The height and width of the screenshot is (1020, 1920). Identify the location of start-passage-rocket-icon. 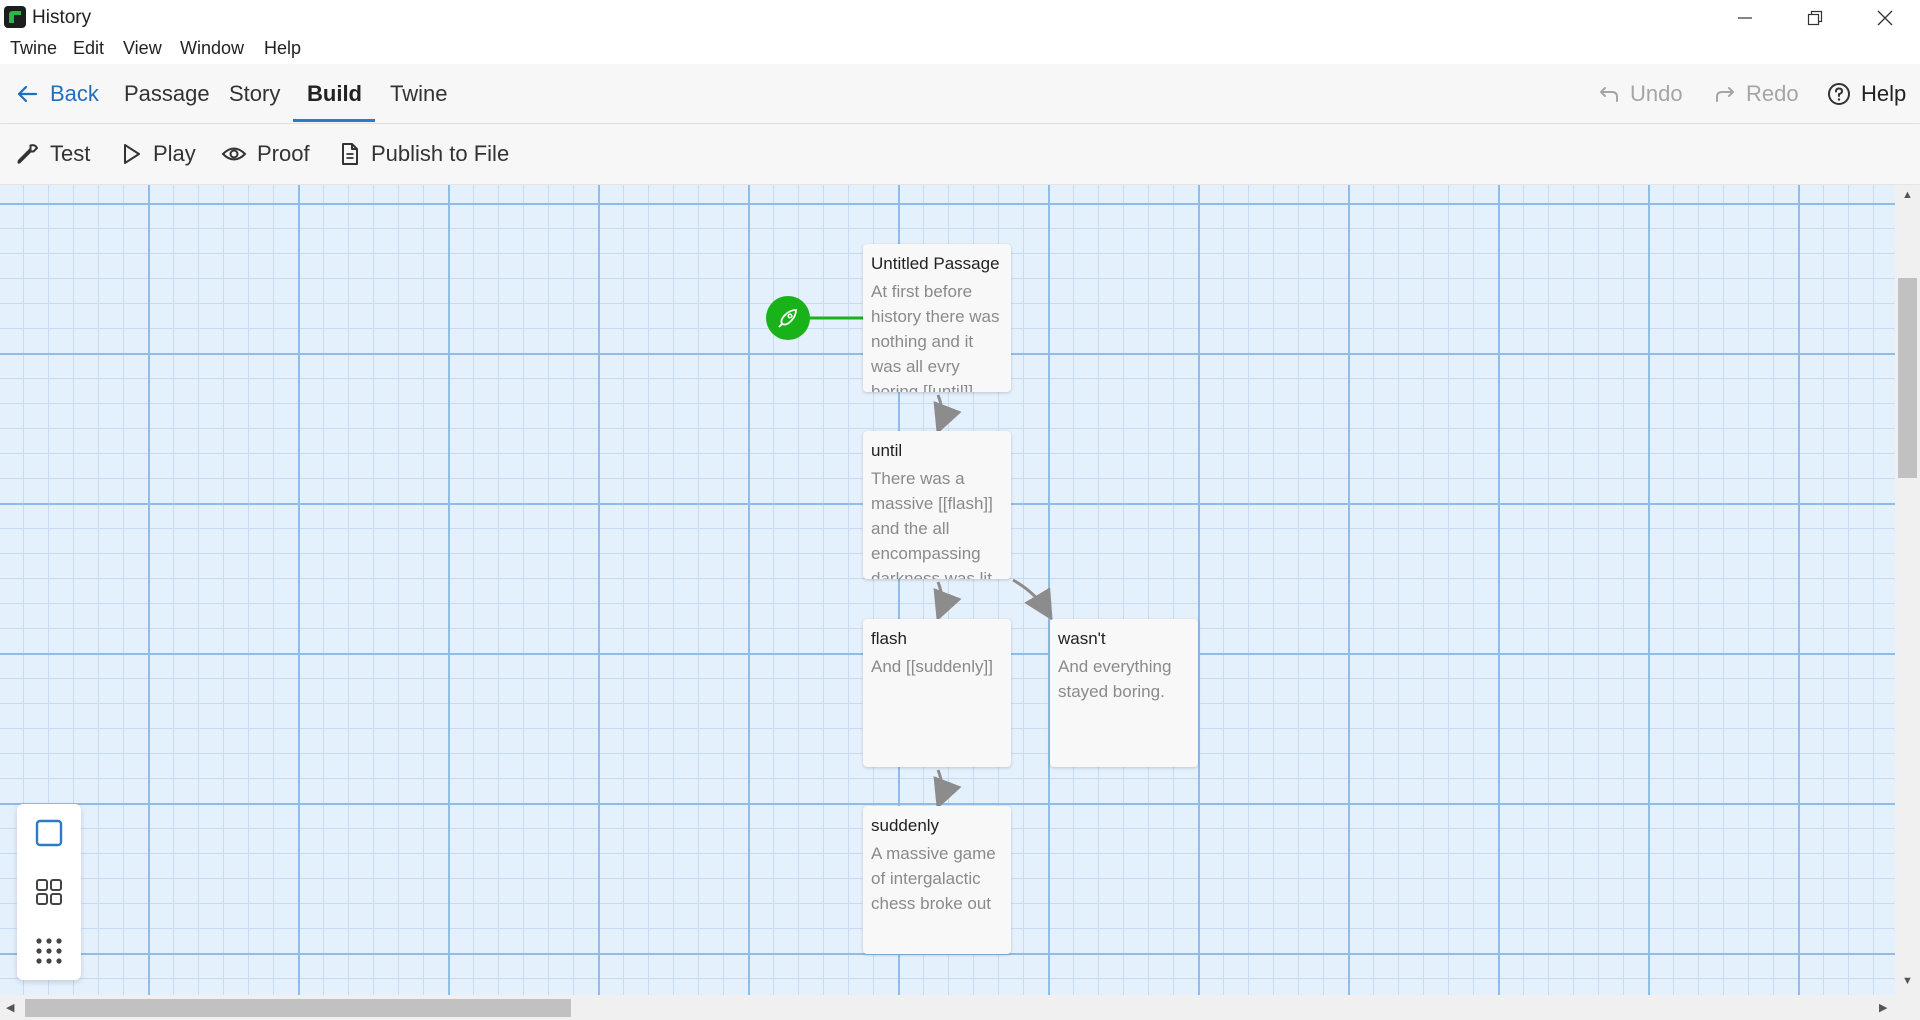
(788, 318).